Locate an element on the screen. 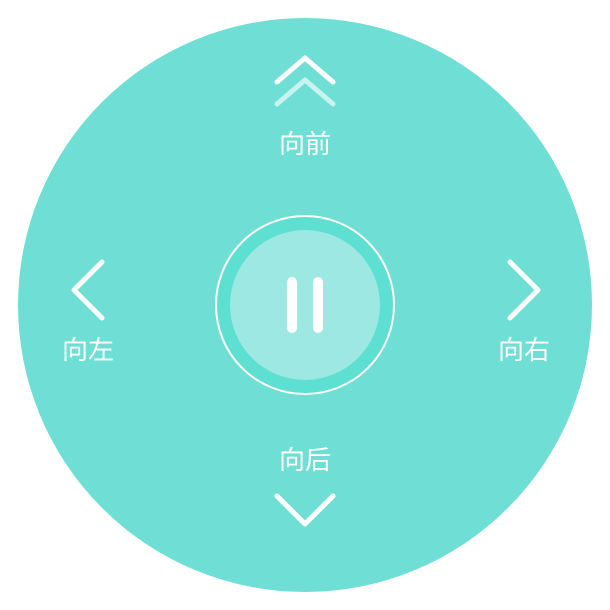 This screenshot has width=610, height=610. double-chevron-up-icon is located at coordinates (305, 81).